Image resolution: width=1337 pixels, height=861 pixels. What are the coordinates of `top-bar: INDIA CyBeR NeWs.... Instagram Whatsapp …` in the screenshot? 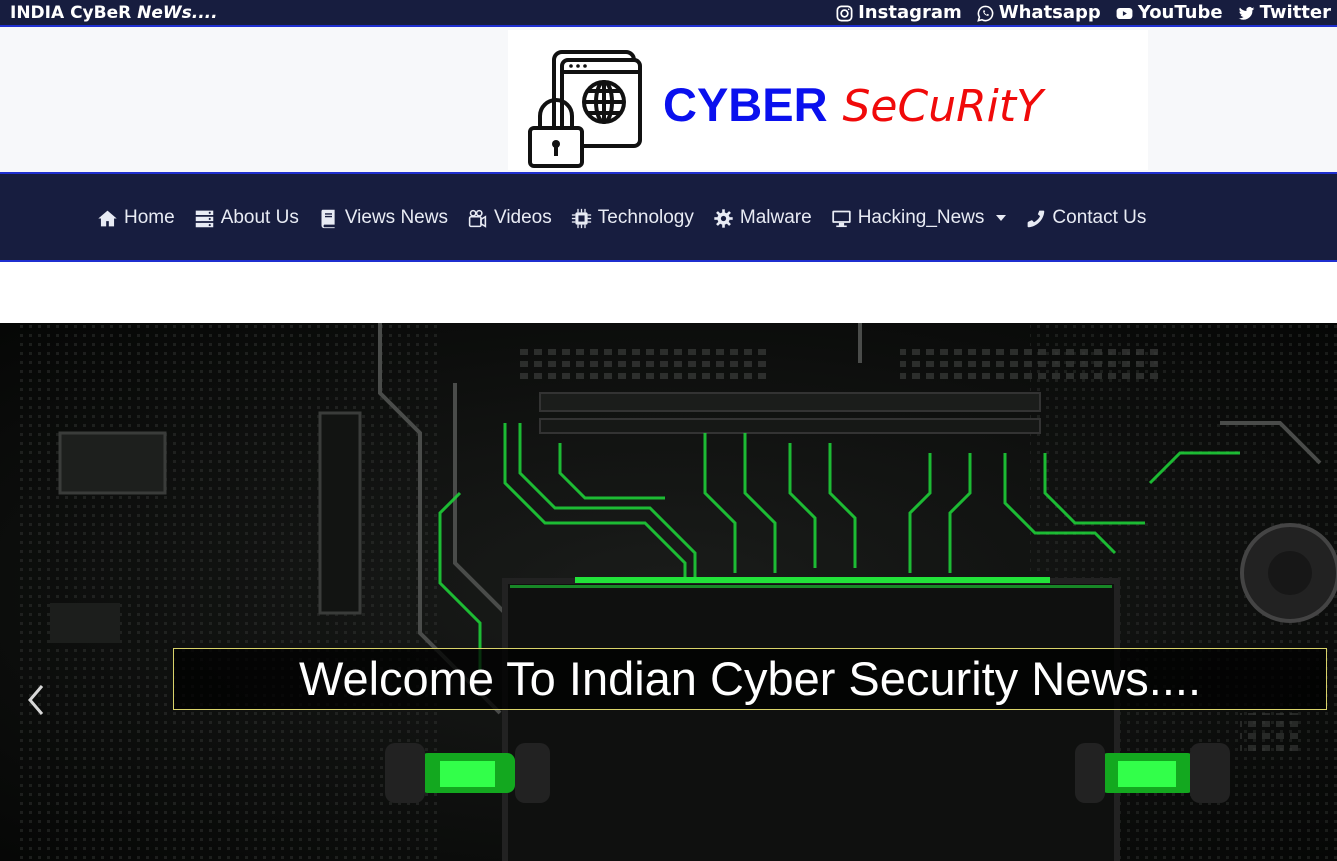 It's located at (668, 13).